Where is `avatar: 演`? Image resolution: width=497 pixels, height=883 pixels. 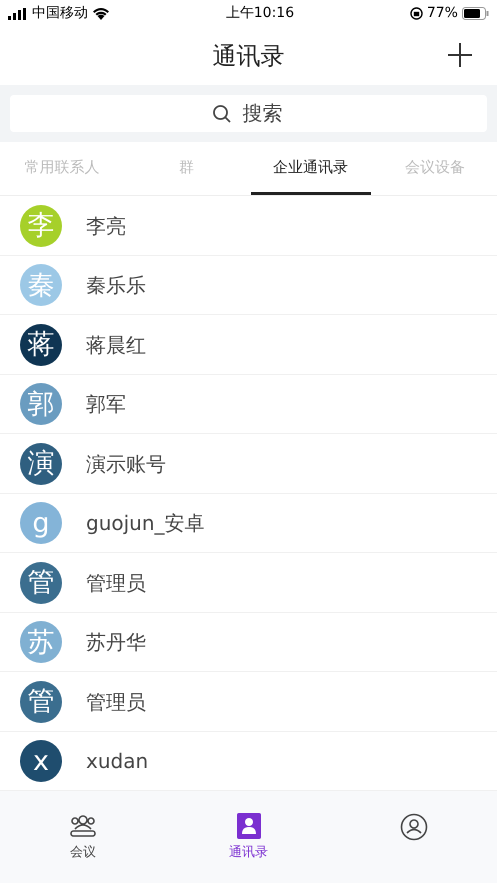 avatar: 演 is located at coordinates (41, 463).